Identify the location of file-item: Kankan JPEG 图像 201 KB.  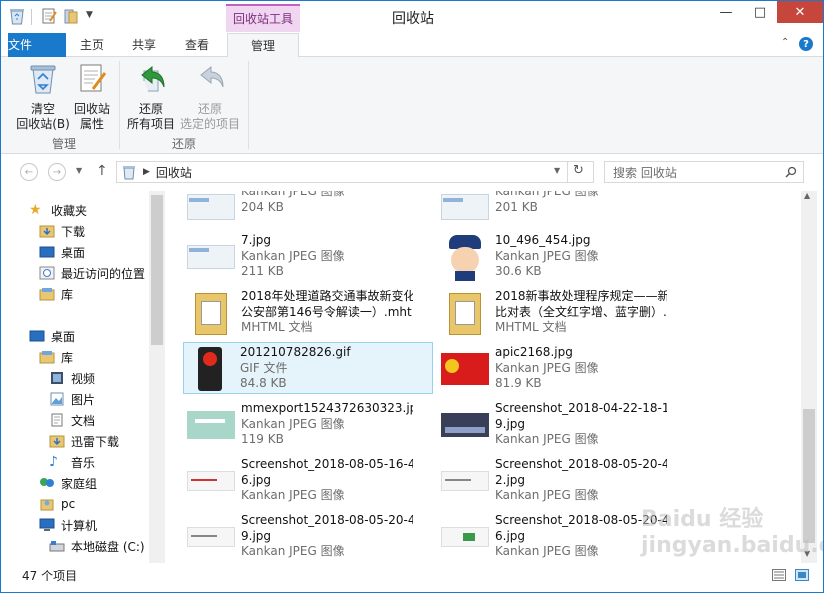
(543, 212).